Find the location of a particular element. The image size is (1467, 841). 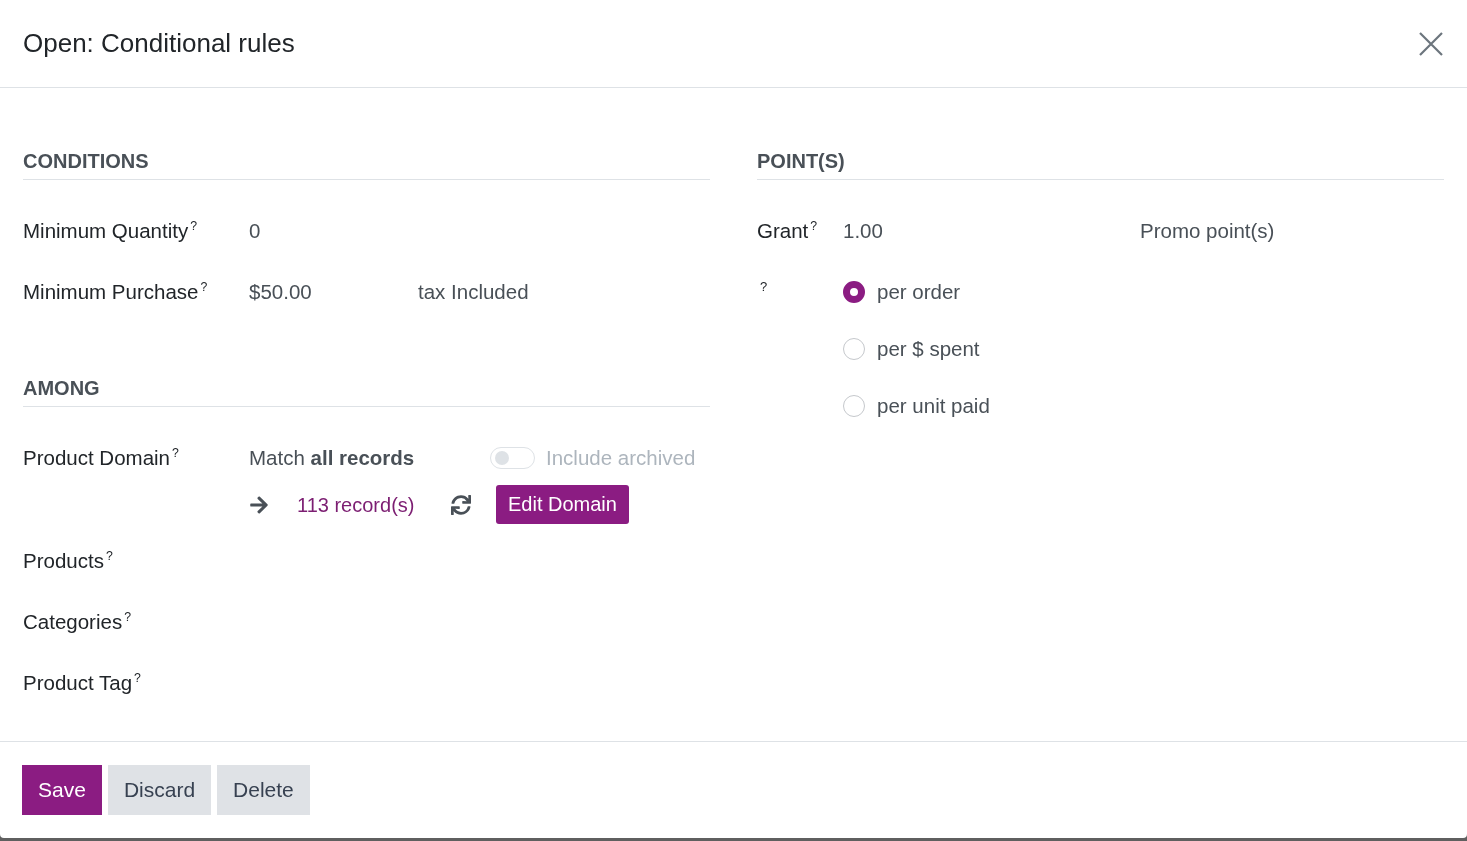

save-button: Save is located at coordinates (62, 790).